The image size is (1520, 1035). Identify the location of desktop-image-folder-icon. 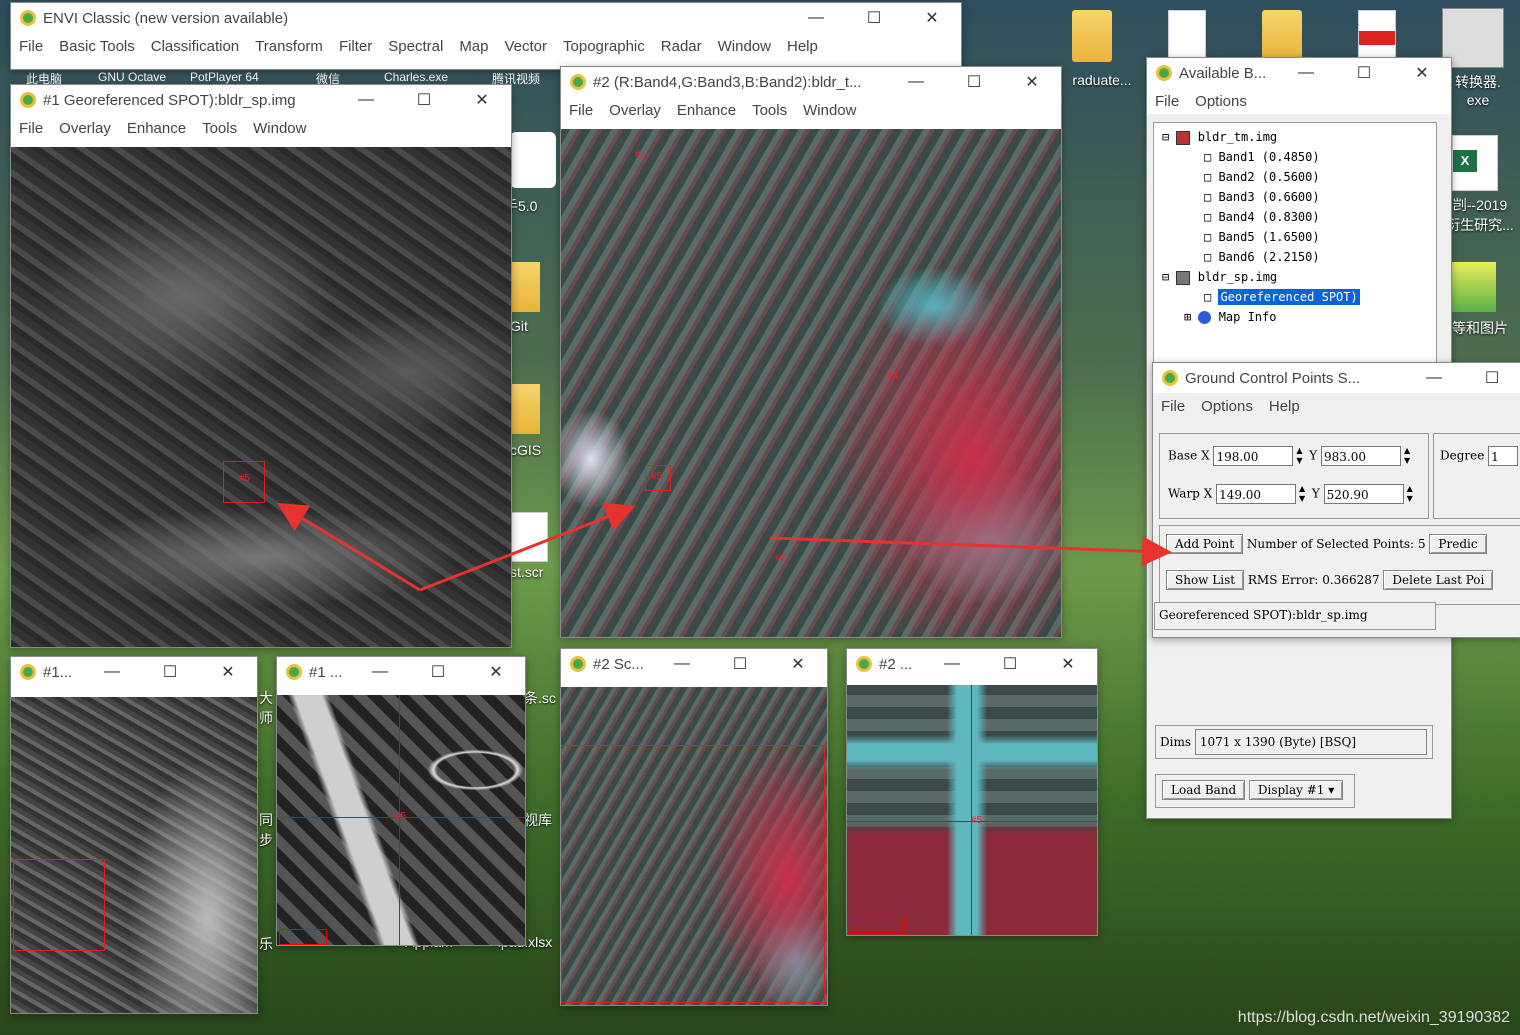
(1474, 287).